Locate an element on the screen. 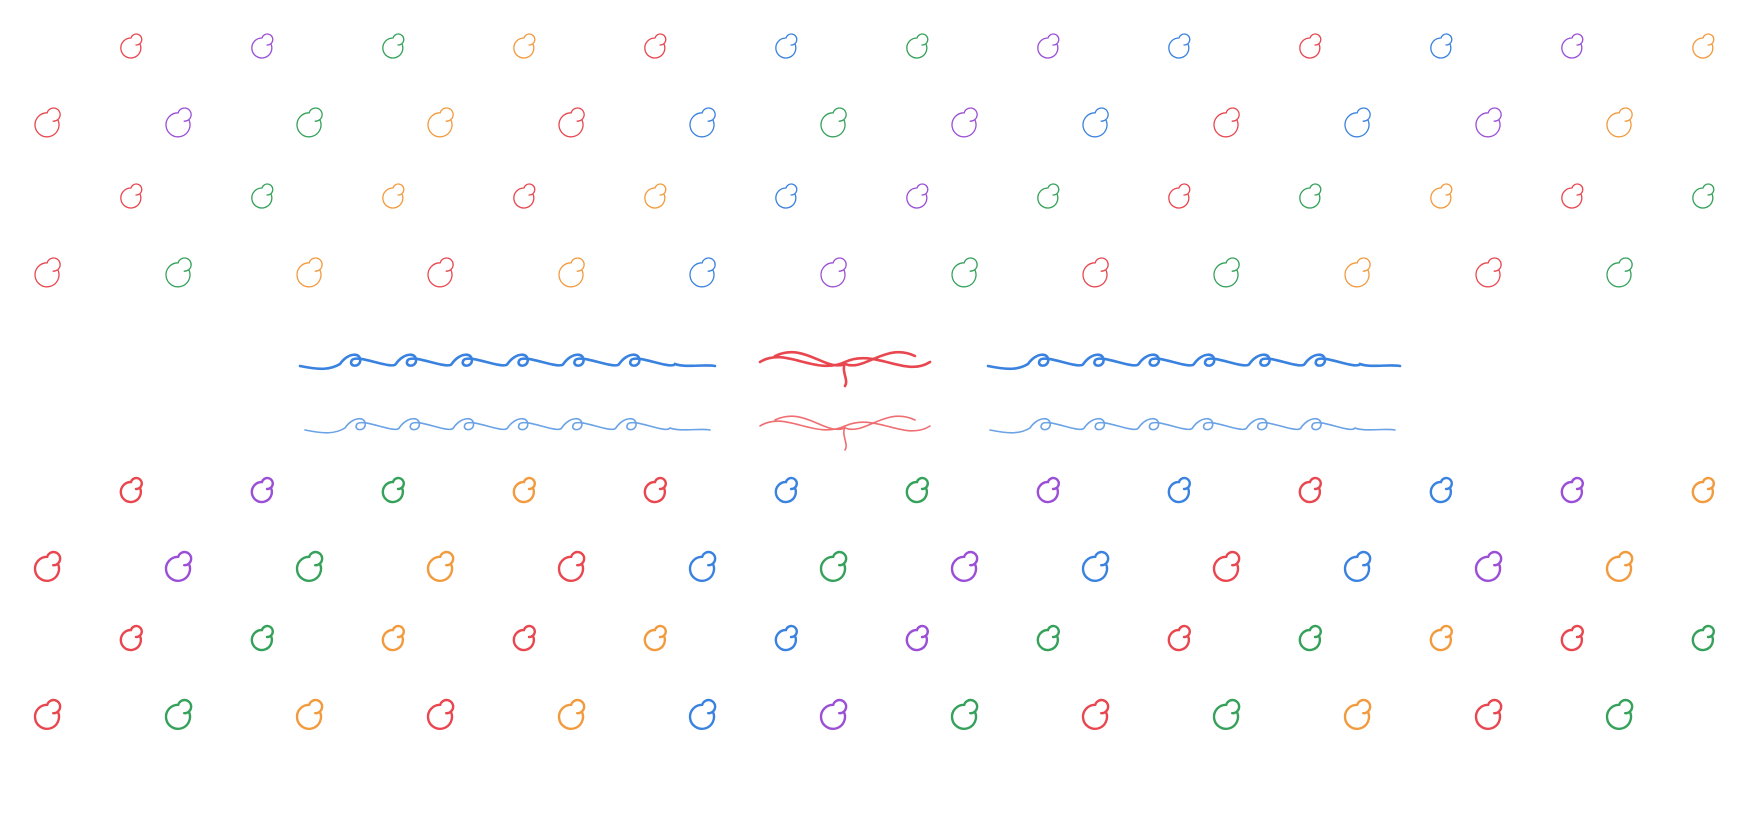 The height and width of the screenshot is (817, 1741). letter-glyph-l: L is located at coordinates (1530, 527).